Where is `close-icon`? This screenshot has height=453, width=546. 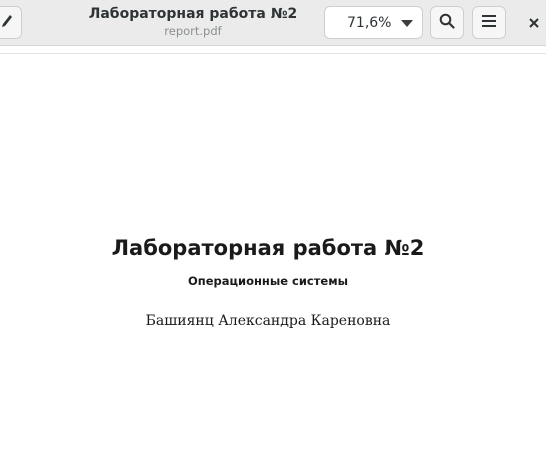 close-icon is located at coordinates (534, 22).